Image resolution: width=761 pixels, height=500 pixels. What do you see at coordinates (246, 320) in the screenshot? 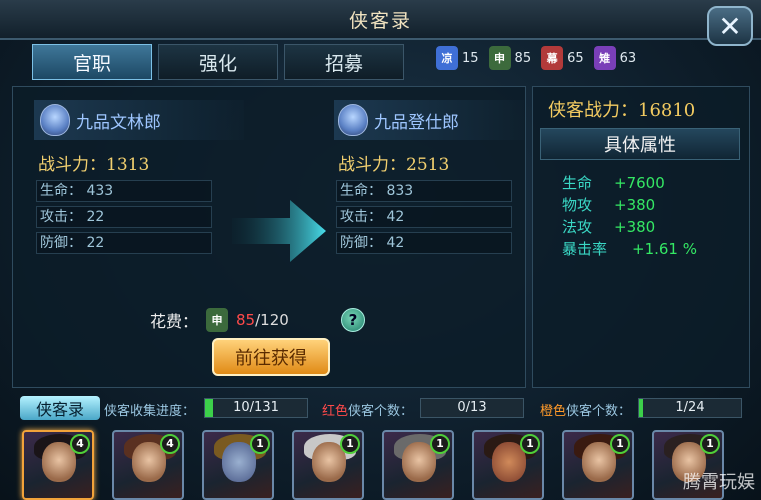
I see `cost-have: 85` at bounding box center [246, 320].